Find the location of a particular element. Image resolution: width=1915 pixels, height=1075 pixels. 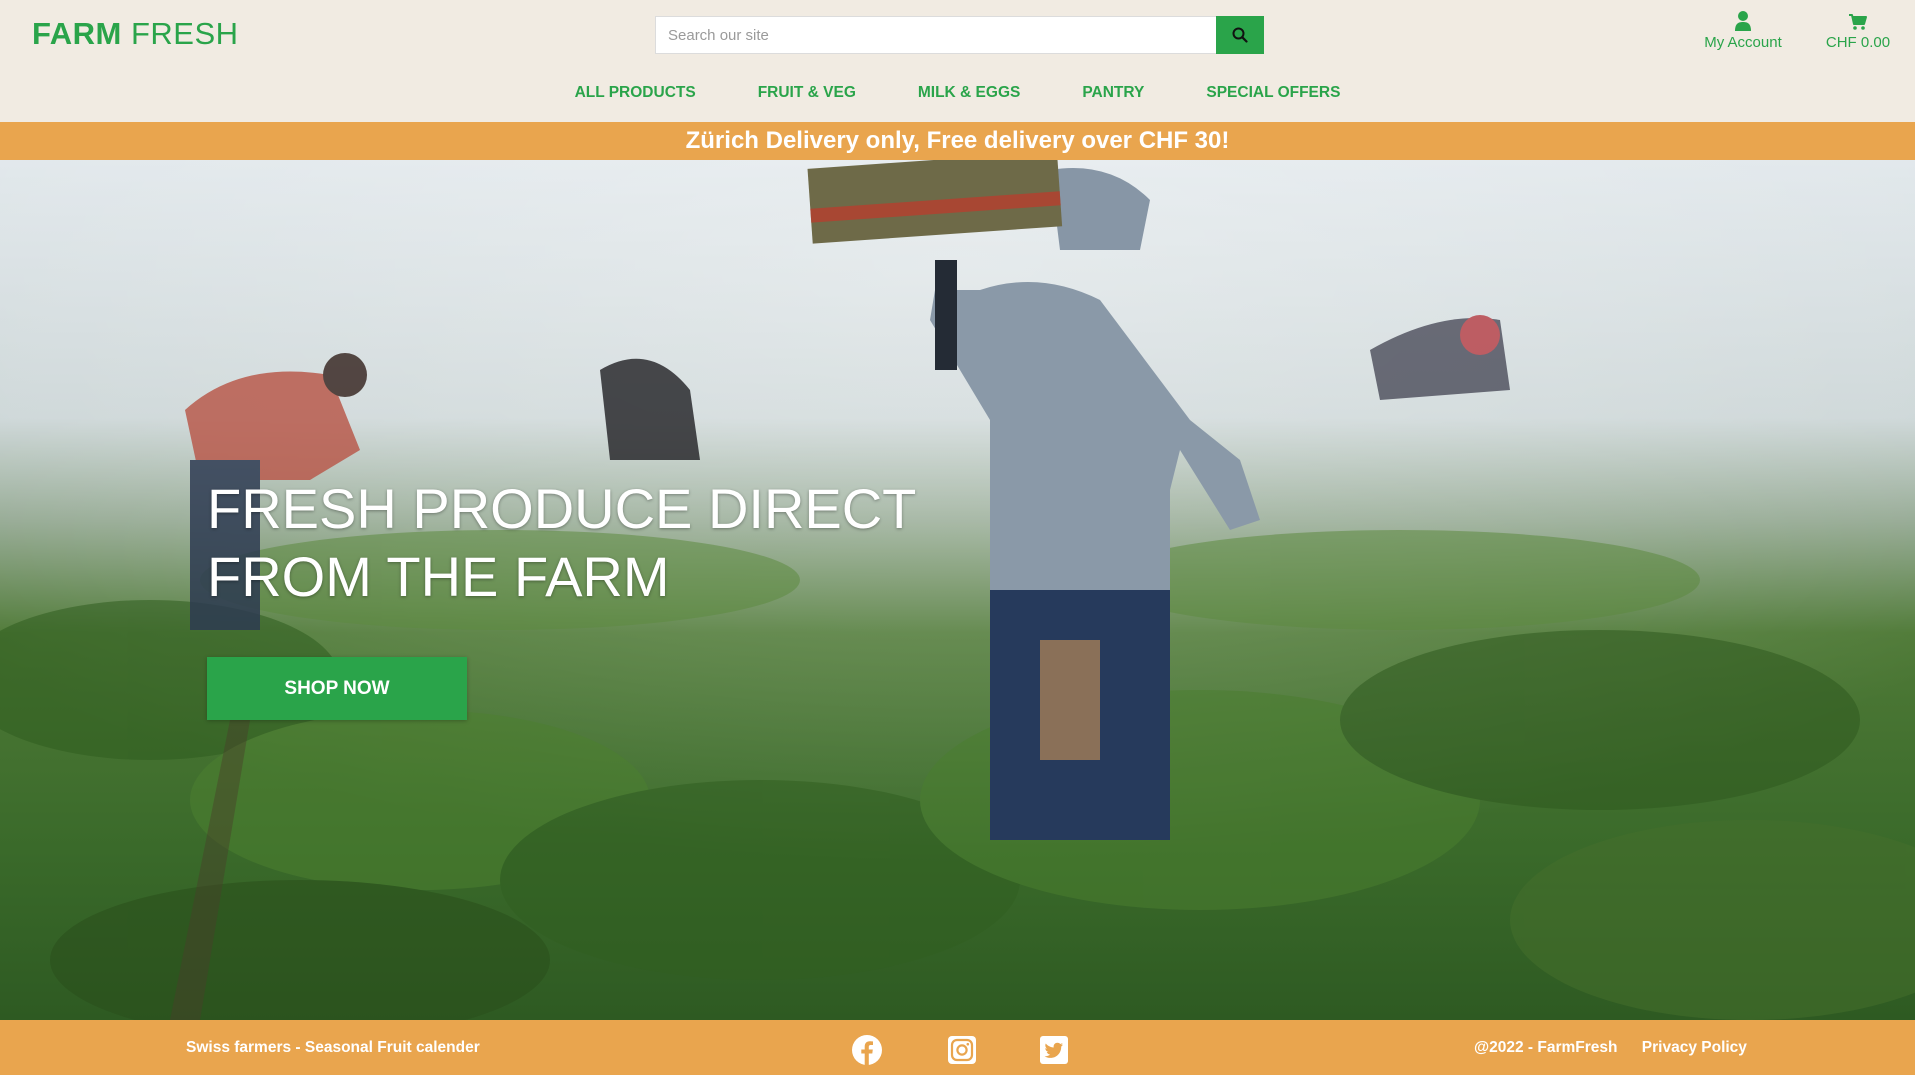

copyright-text: @2022 - FarmFresh is located at coordinates (1546, 1047).